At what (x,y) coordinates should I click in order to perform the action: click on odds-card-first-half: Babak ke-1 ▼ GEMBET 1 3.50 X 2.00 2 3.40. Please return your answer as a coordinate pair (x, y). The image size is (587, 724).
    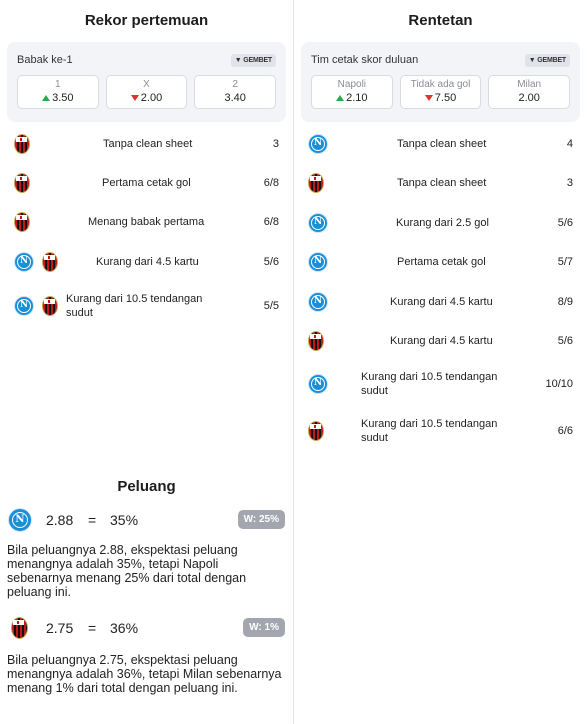
    Looking at the image, I should click on (146, 82).